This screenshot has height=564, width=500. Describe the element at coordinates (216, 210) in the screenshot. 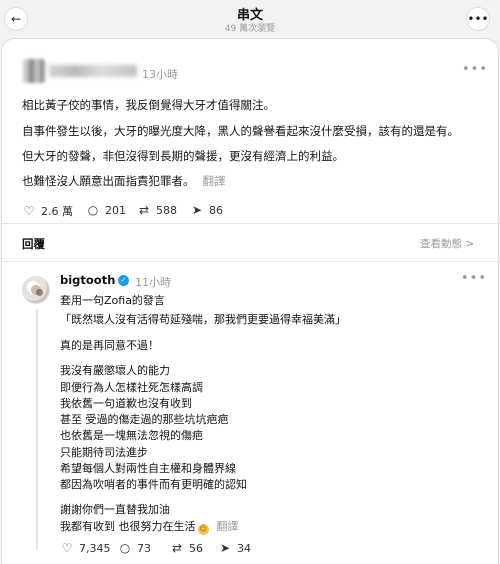

I see `share-count: 86` at that location.